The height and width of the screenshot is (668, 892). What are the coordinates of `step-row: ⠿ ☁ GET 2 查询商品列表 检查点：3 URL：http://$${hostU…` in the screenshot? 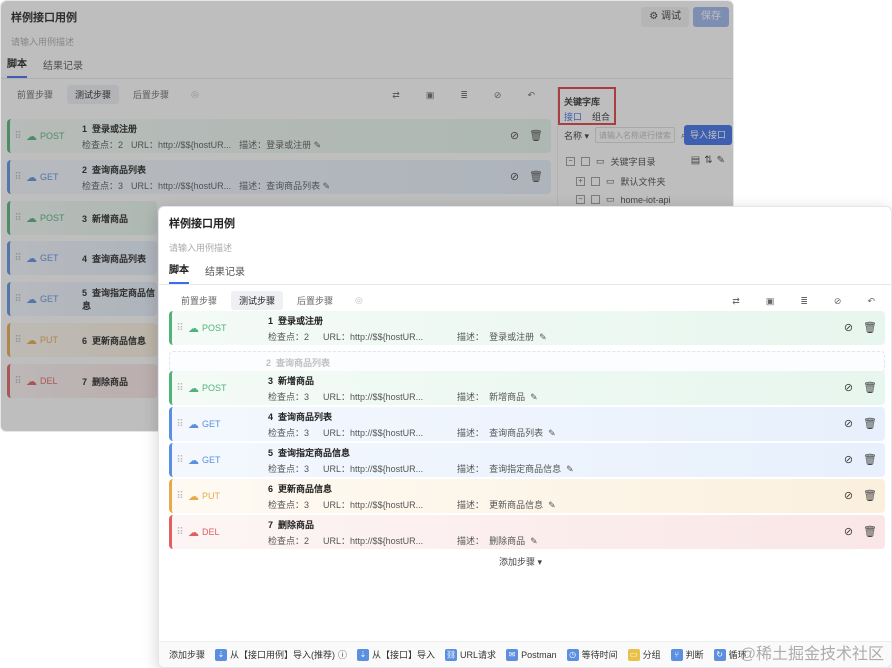 It's located at (279, 177).